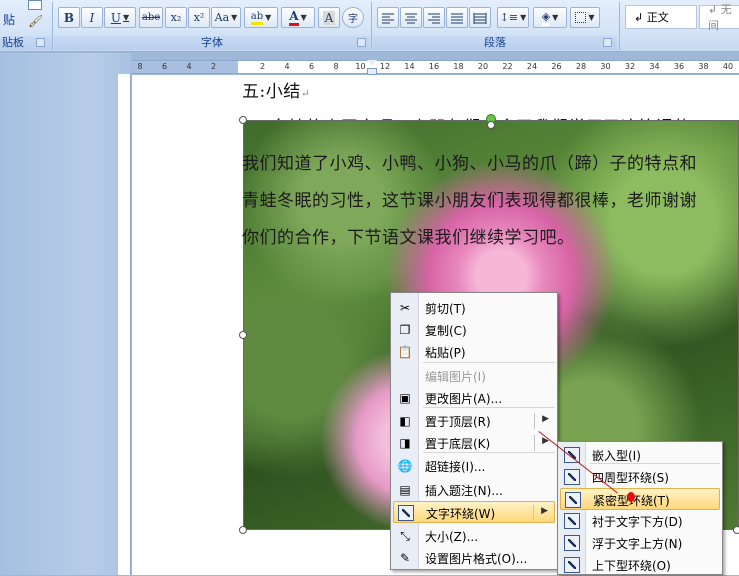 This screenshot has width=739, height=576. What do you see at coordinates (92, 17) in the screenshot?
I see `italic-button: I` at bounding box center [92, 17].